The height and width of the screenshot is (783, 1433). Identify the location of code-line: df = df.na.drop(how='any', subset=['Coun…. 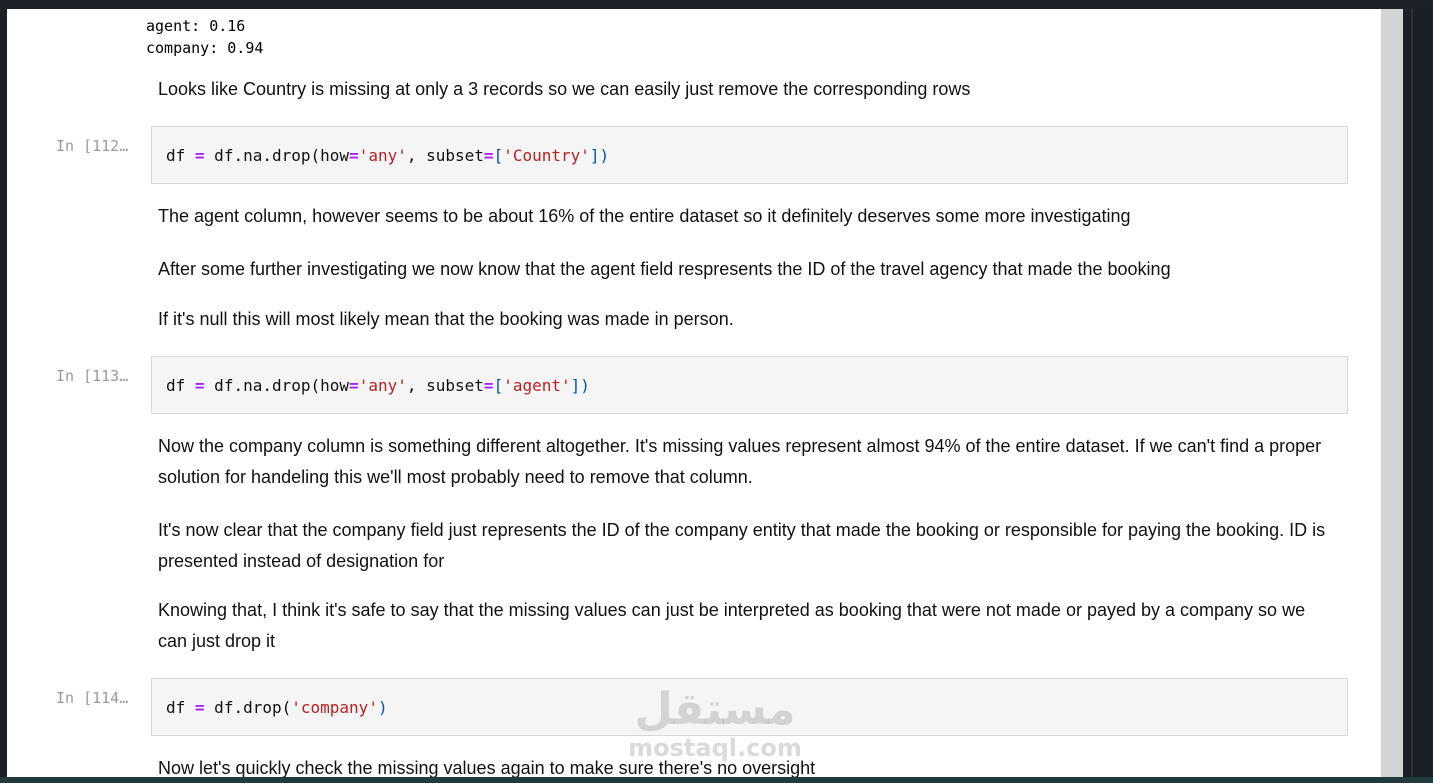
(388, 155).